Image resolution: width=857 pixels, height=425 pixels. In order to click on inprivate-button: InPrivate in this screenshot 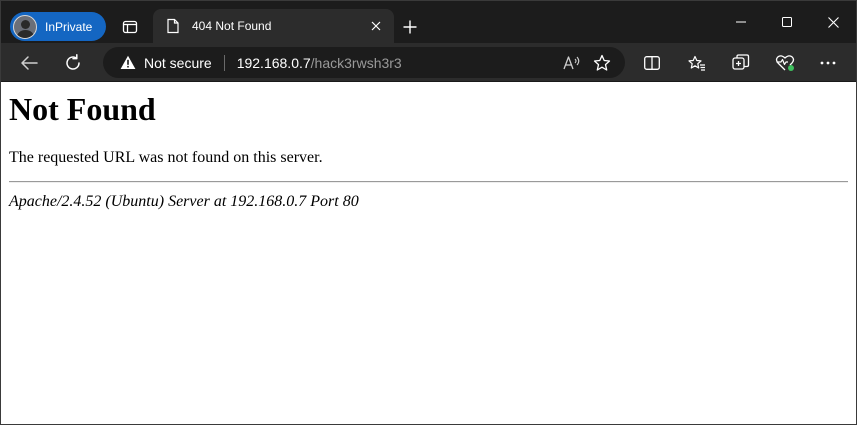, I will do `click(58, 26)`.